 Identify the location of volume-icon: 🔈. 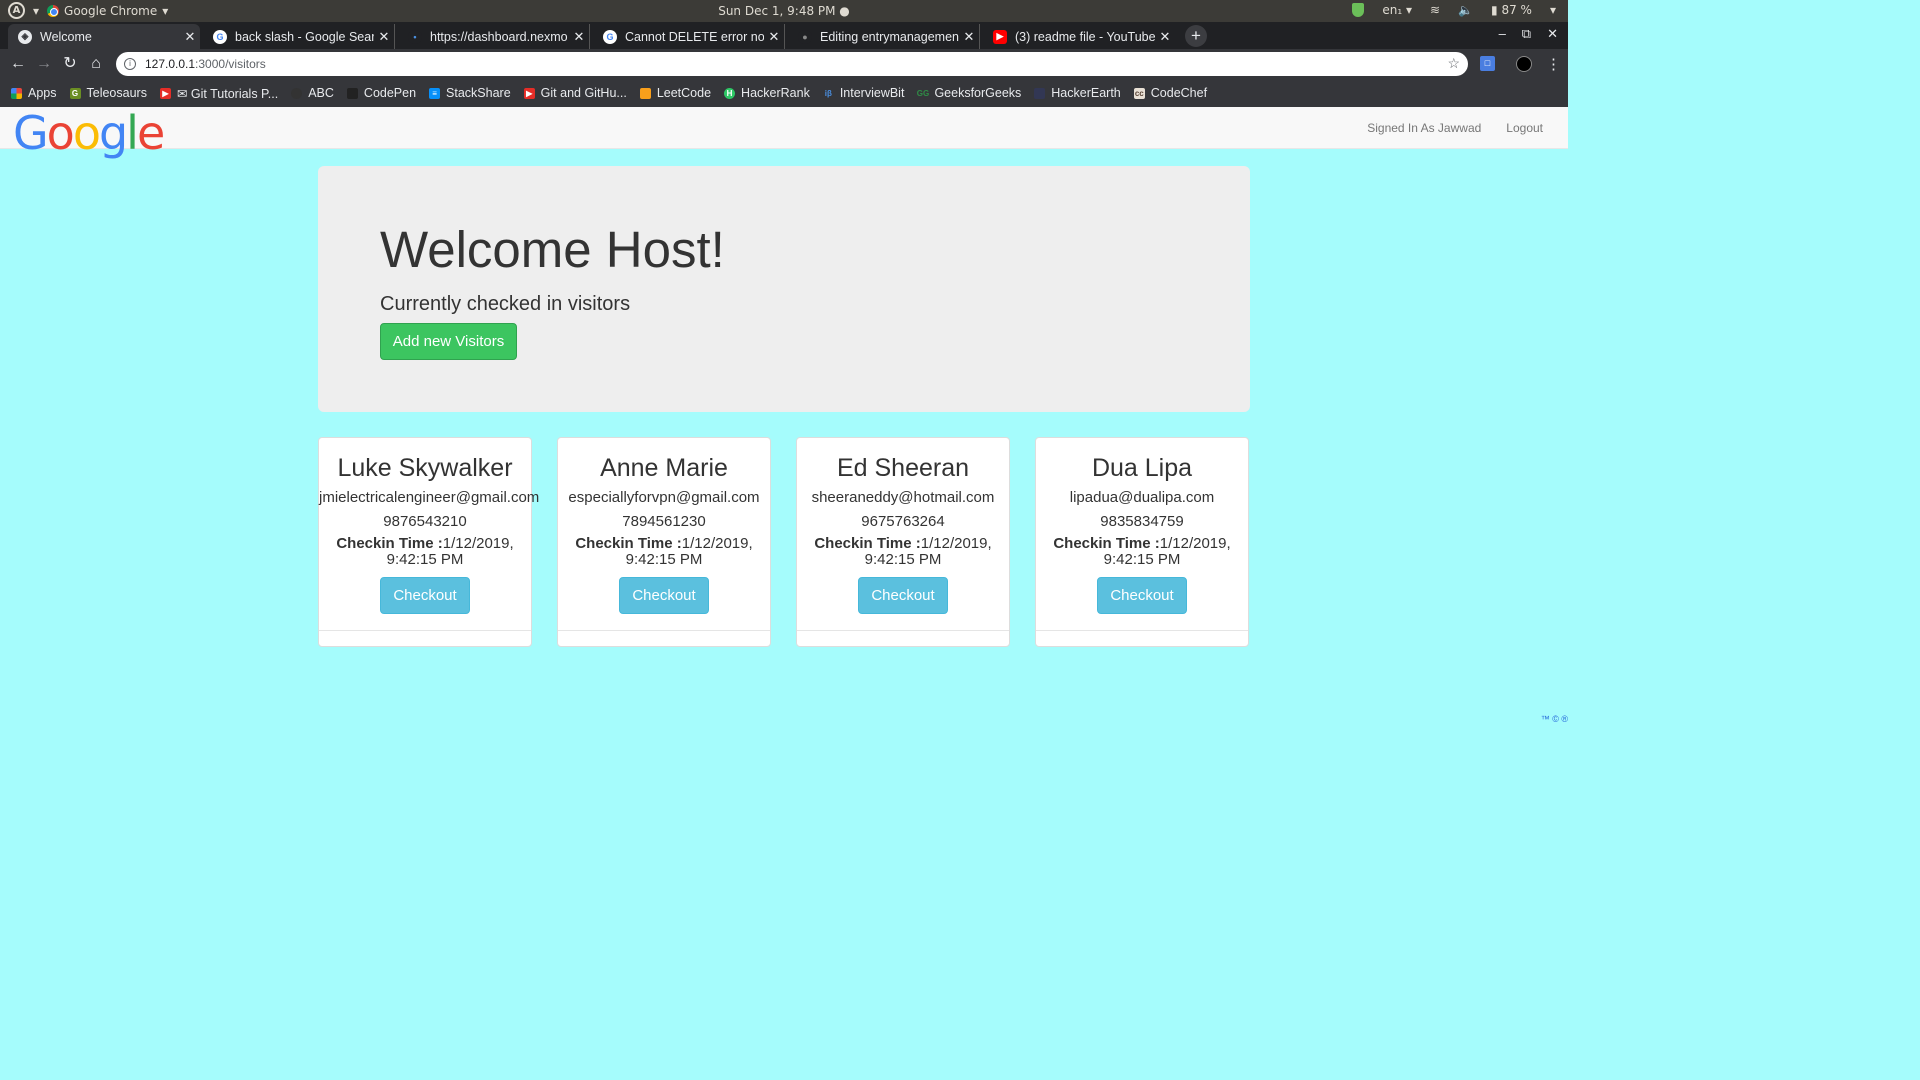
(1465, 10).